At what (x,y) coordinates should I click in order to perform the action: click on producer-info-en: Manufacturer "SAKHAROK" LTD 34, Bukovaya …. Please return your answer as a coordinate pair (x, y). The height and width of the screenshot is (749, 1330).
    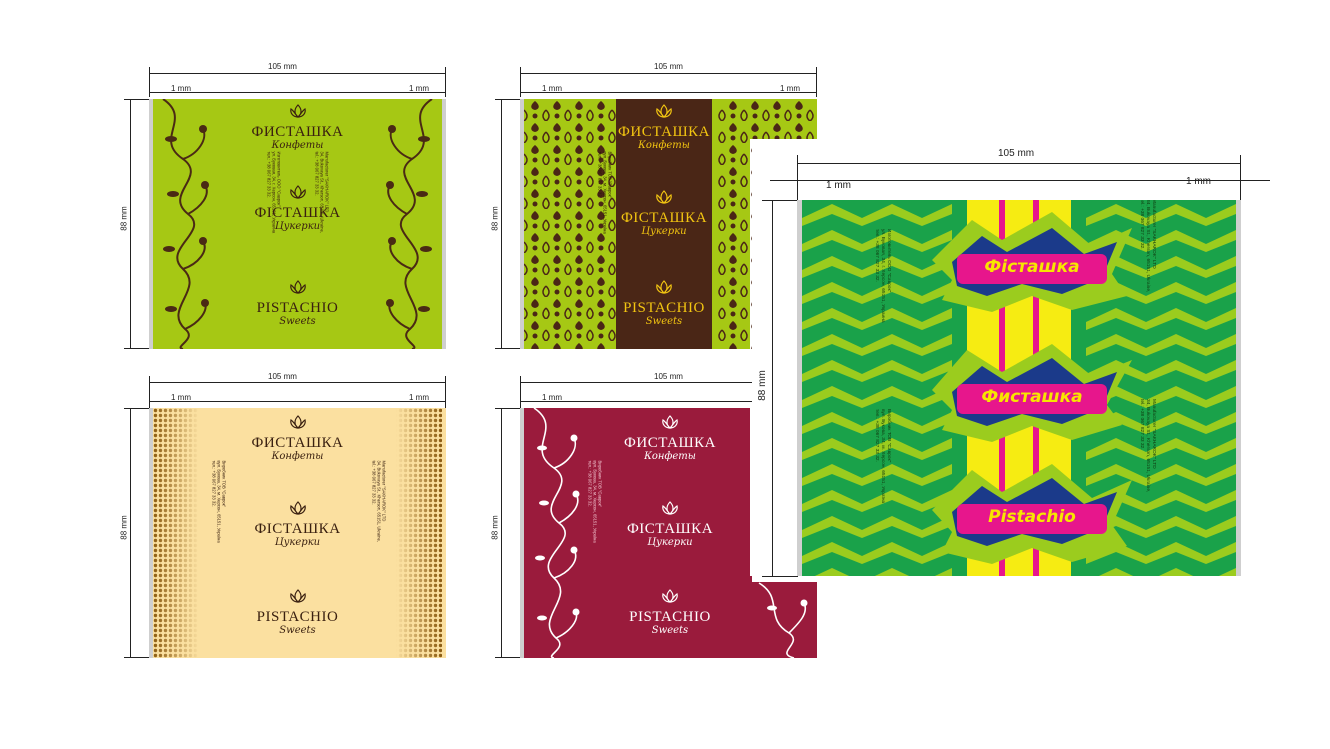
    Looking at the image, I should click on (1147, 246).